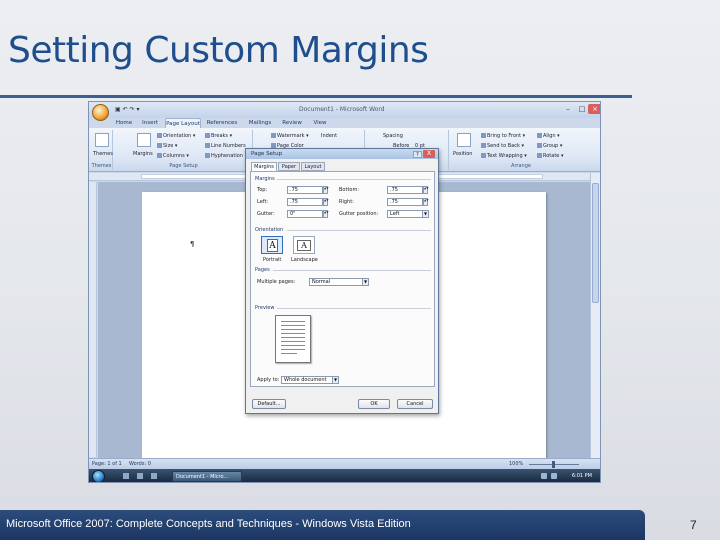 Image resolution: width=720 pixels, height=540 pixels. I want to click on gutter-position-label: Gutter position:, so click(359, 214).